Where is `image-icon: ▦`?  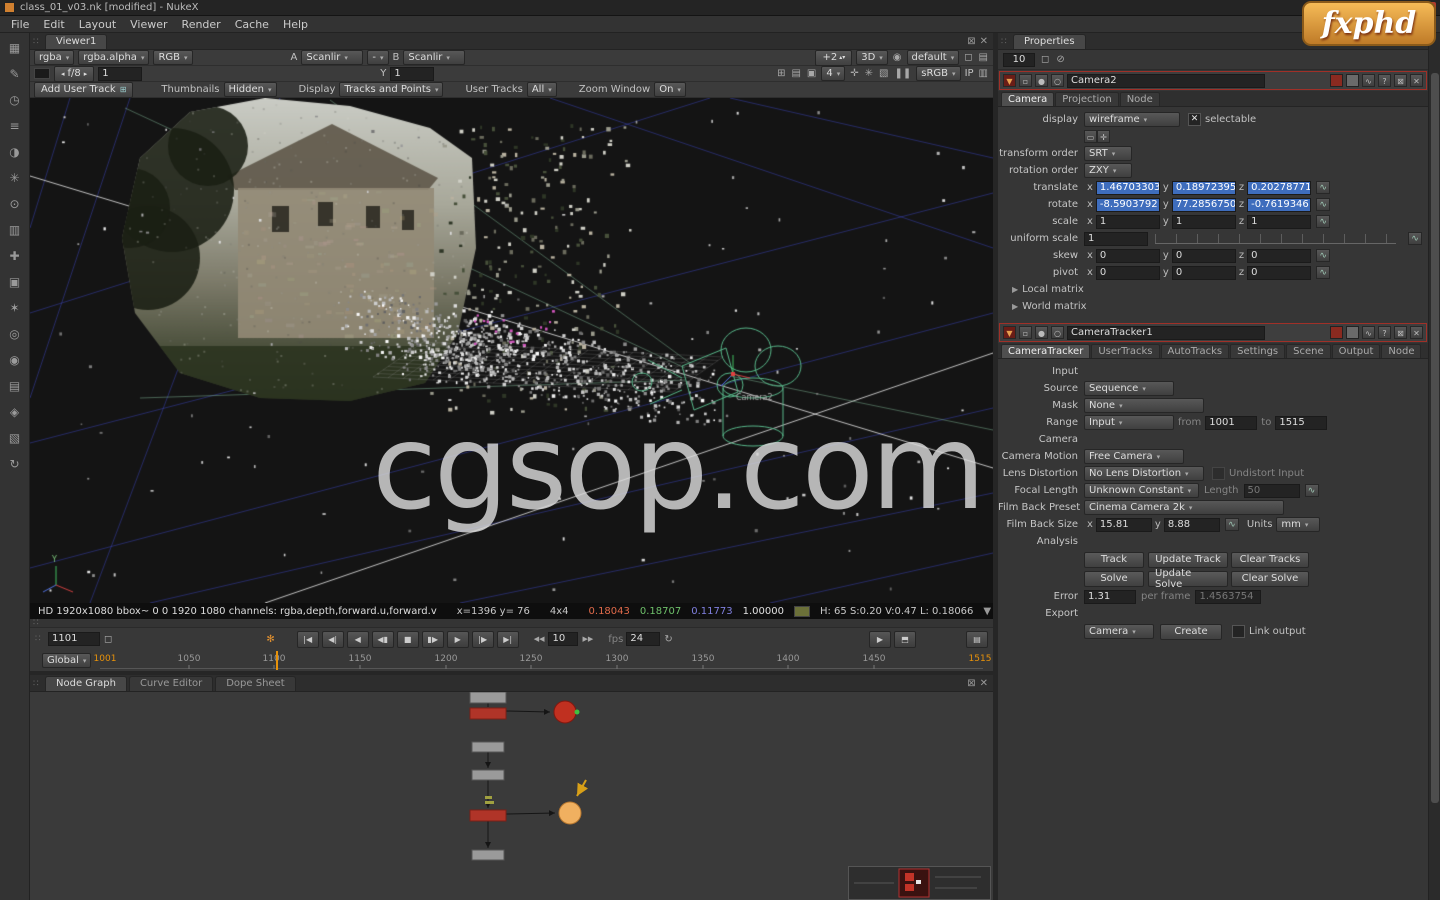
image-icon: ▦ is located at coordinates (15, 48).